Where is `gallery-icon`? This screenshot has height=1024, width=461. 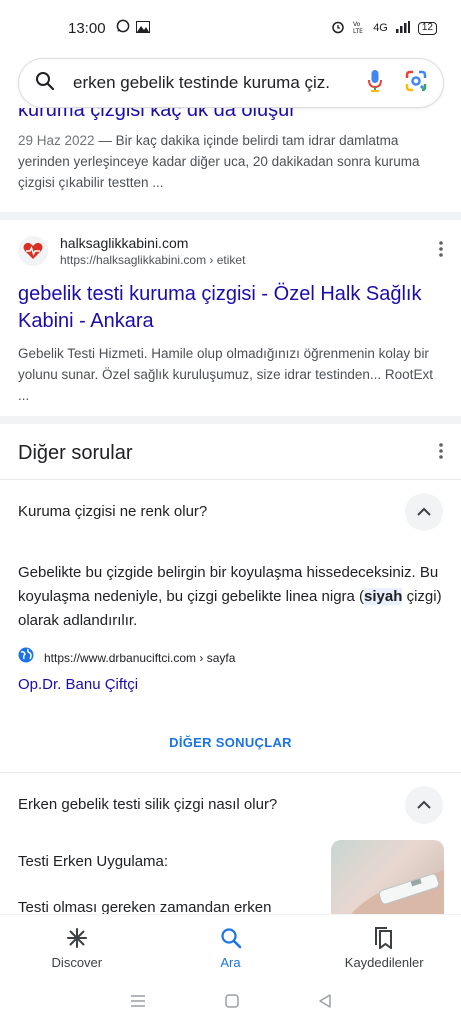 gallery-icon is located at coordinates (142, 28).